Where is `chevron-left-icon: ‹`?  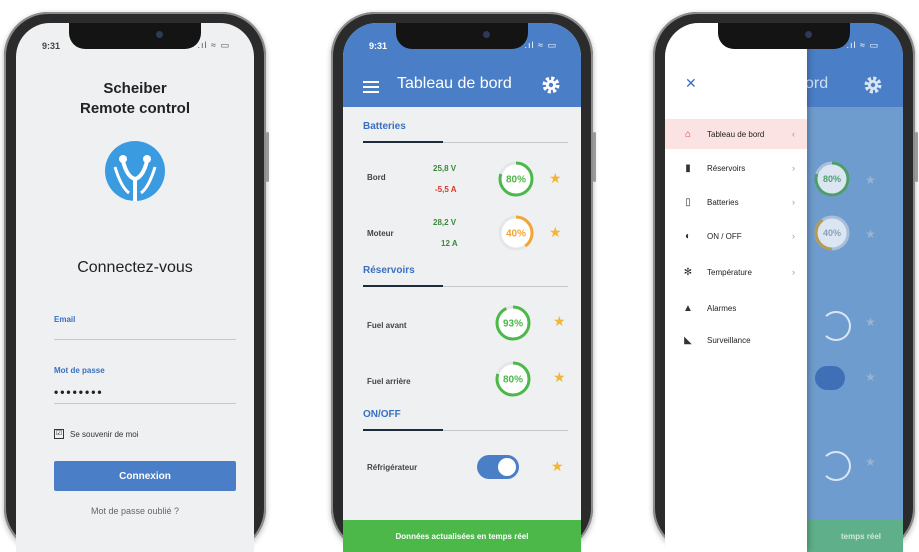
chevron-left-icon: ‹ is located at coordinates (793, 134).